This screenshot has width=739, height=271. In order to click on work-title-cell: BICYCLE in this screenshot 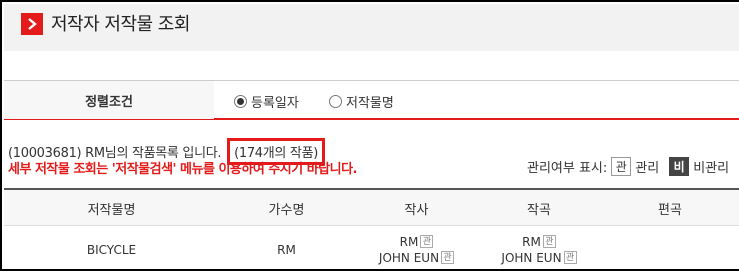, I will do `click(111, 247)`.